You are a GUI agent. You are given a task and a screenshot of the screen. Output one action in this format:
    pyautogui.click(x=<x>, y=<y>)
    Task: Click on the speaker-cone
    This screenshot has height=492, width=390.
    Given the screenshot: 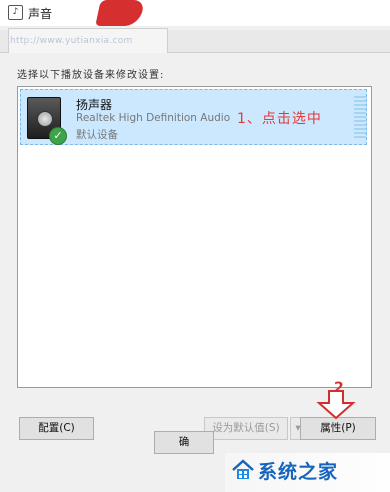 What is the action you would take?
    pyautogui.click(x=45, y=119)
    